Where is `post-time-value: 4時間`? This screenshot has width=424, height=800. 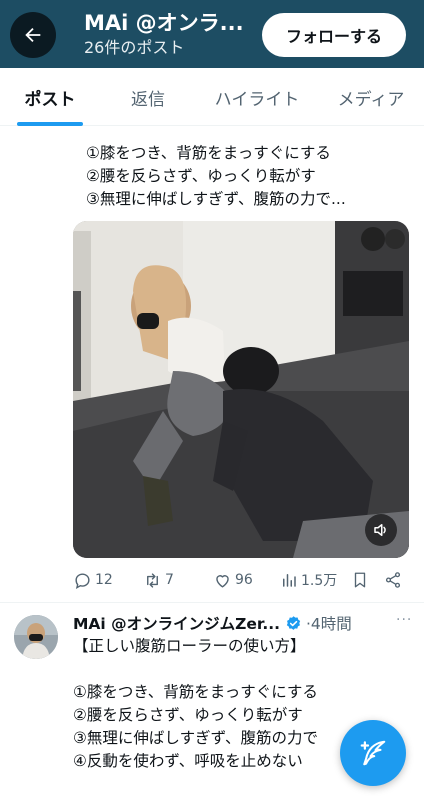 post-time-value: 4時間 is located at coordinates (331, 624).